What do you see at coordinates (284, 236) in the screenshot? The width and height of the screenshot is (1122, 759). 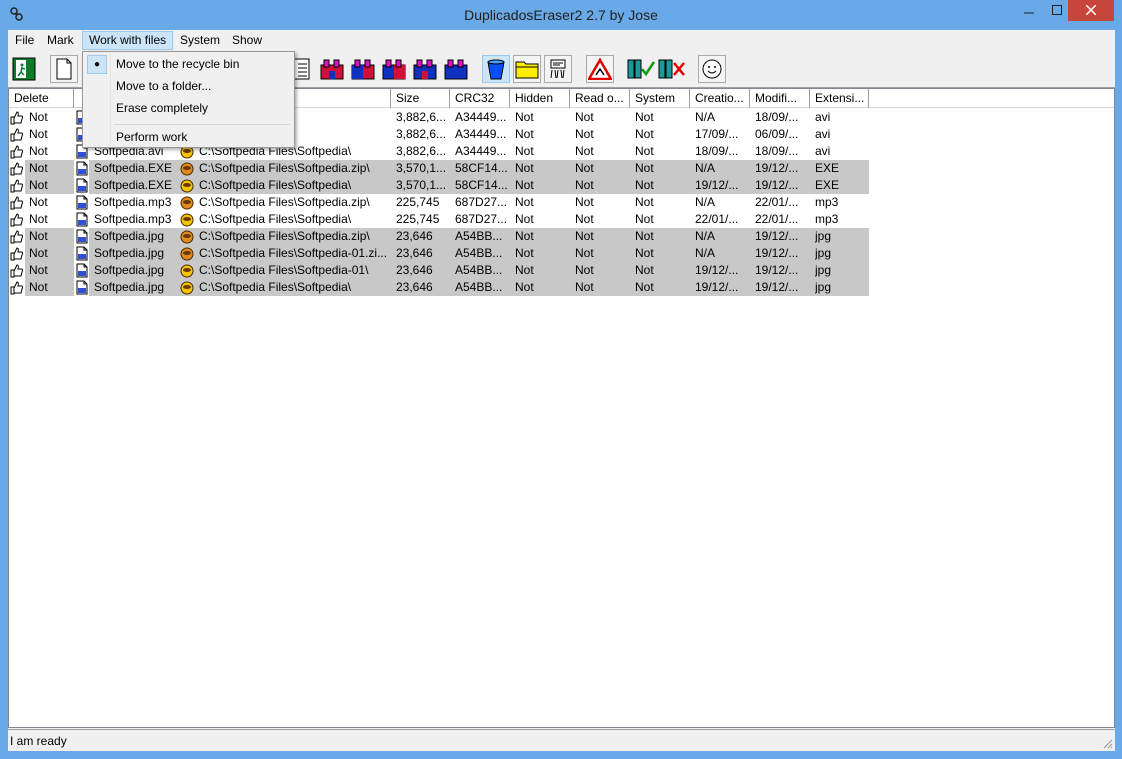 I see `cell-path: C:\Softpedia Files\Softpedia.zip\` at bounding box center [284, 236].